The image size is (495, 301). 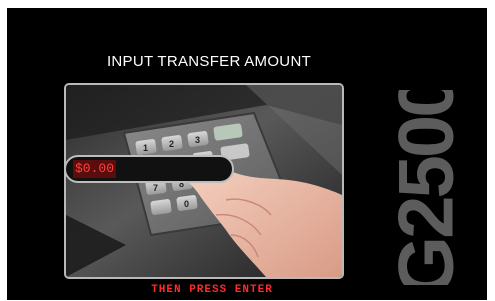 I want to click on model-label: G2500, so click(x=426, y=187).